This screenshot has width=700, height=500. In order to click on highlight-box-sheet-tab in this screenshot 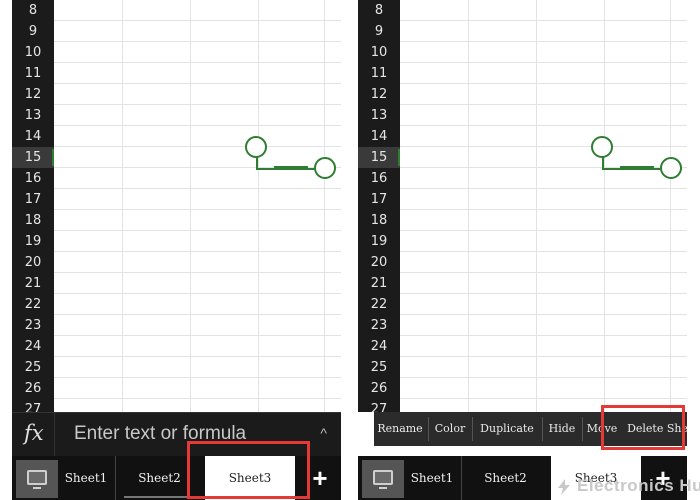, I will do `click(248, 470)`.